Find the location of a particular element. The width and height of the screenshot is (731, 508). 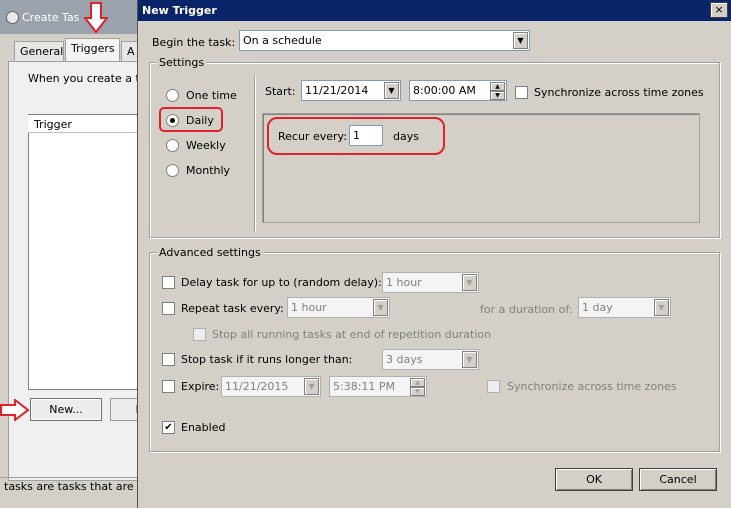

start-time-value: 8:00:00 AM is located at coordinates (444, 90).